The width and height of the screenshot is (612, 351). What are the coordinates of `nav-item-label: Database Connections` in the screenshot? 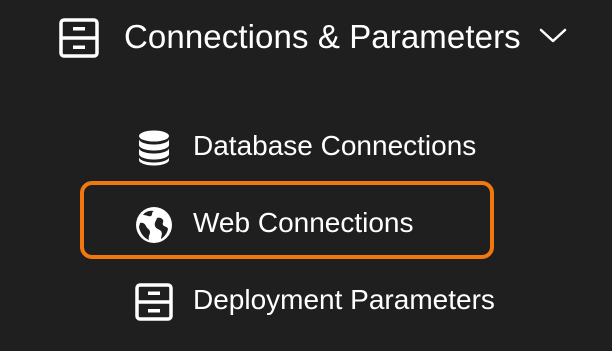 It's located at (335, 145).